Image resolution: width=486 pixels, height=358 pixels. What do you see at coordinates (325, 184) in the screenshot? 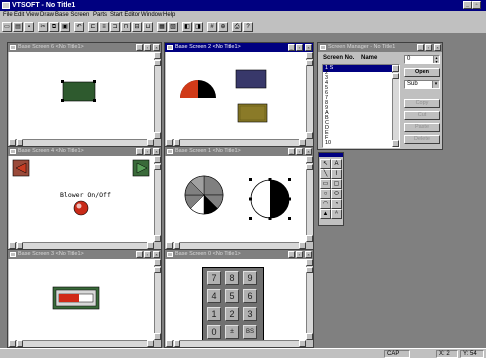
I see `rectangle-tool-icon: ▭` at bounding box center [325, 184].